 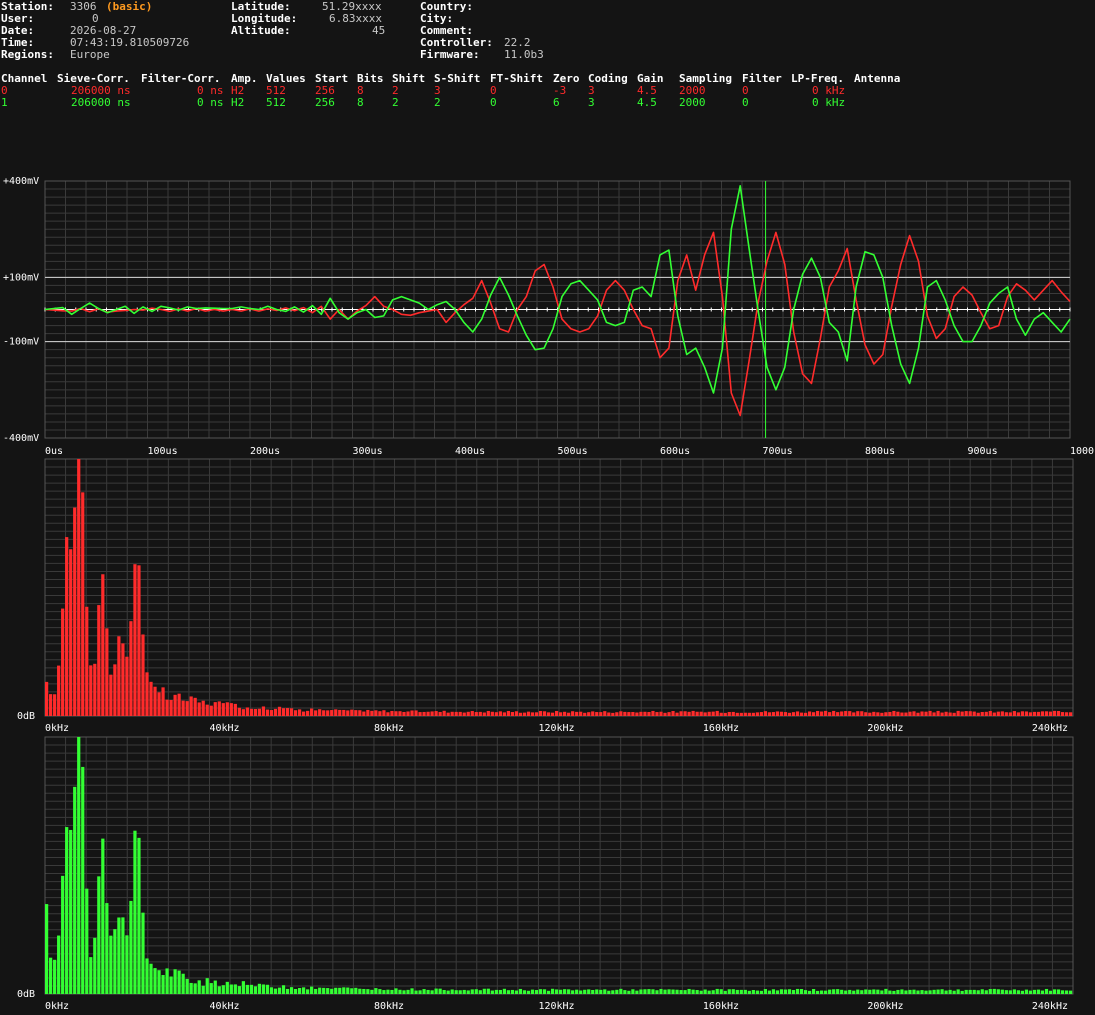 I want to click on y-tick-label: -100mV, so click(x=21, y=342).